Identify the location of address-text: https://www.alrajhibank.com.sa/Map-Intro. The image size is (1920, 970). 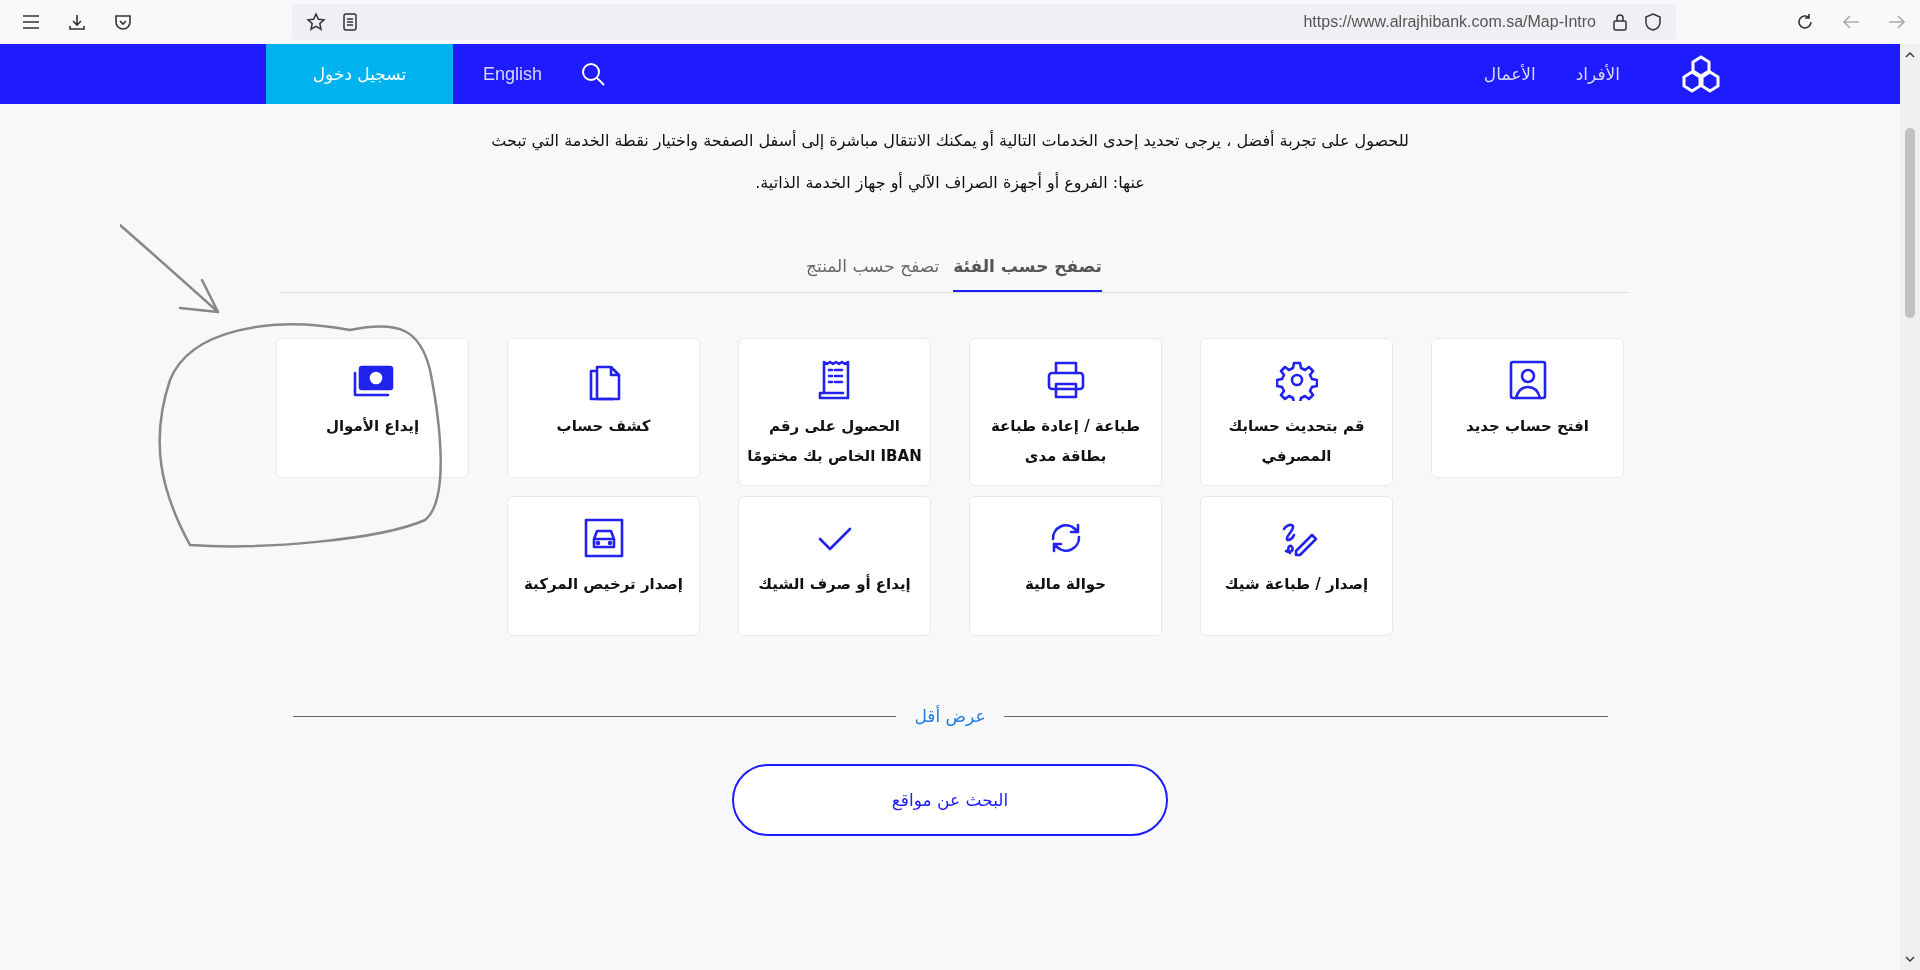
(1449, 22).